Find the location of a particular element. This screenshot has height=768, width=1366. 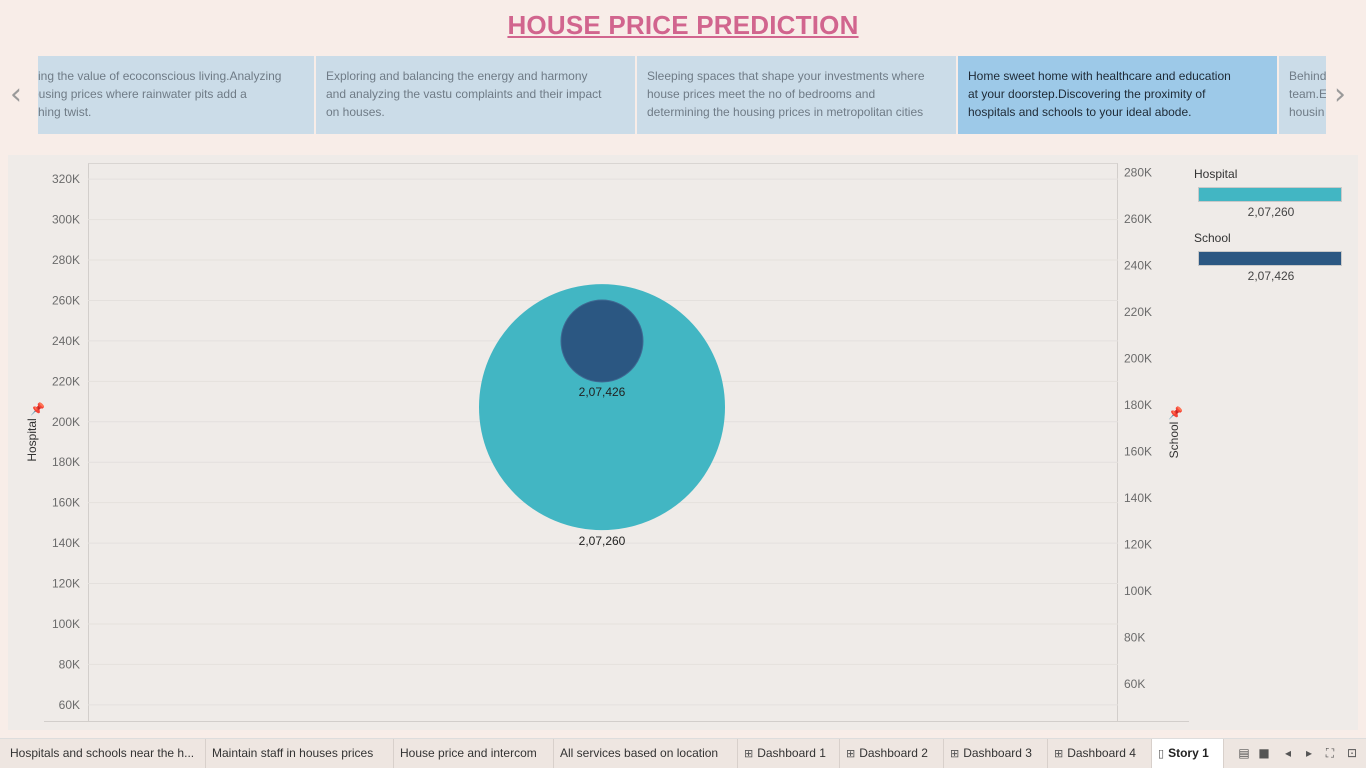

right-axis-tick: 200K is located at coordinates (1138, 358).